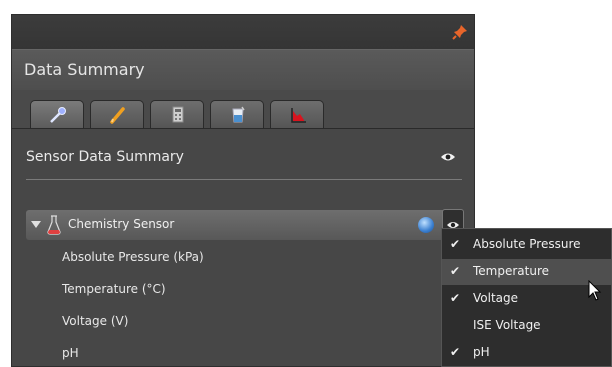  I want to click on sensor-row: pH, so click(70, 353).